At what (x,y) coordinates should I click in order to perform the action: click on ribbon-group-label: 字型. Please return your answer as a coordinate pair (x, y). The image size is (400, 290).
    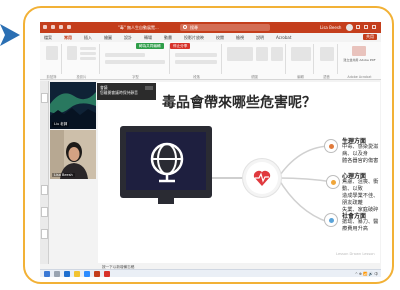
    Looking at the image, I should click on (135, 77).